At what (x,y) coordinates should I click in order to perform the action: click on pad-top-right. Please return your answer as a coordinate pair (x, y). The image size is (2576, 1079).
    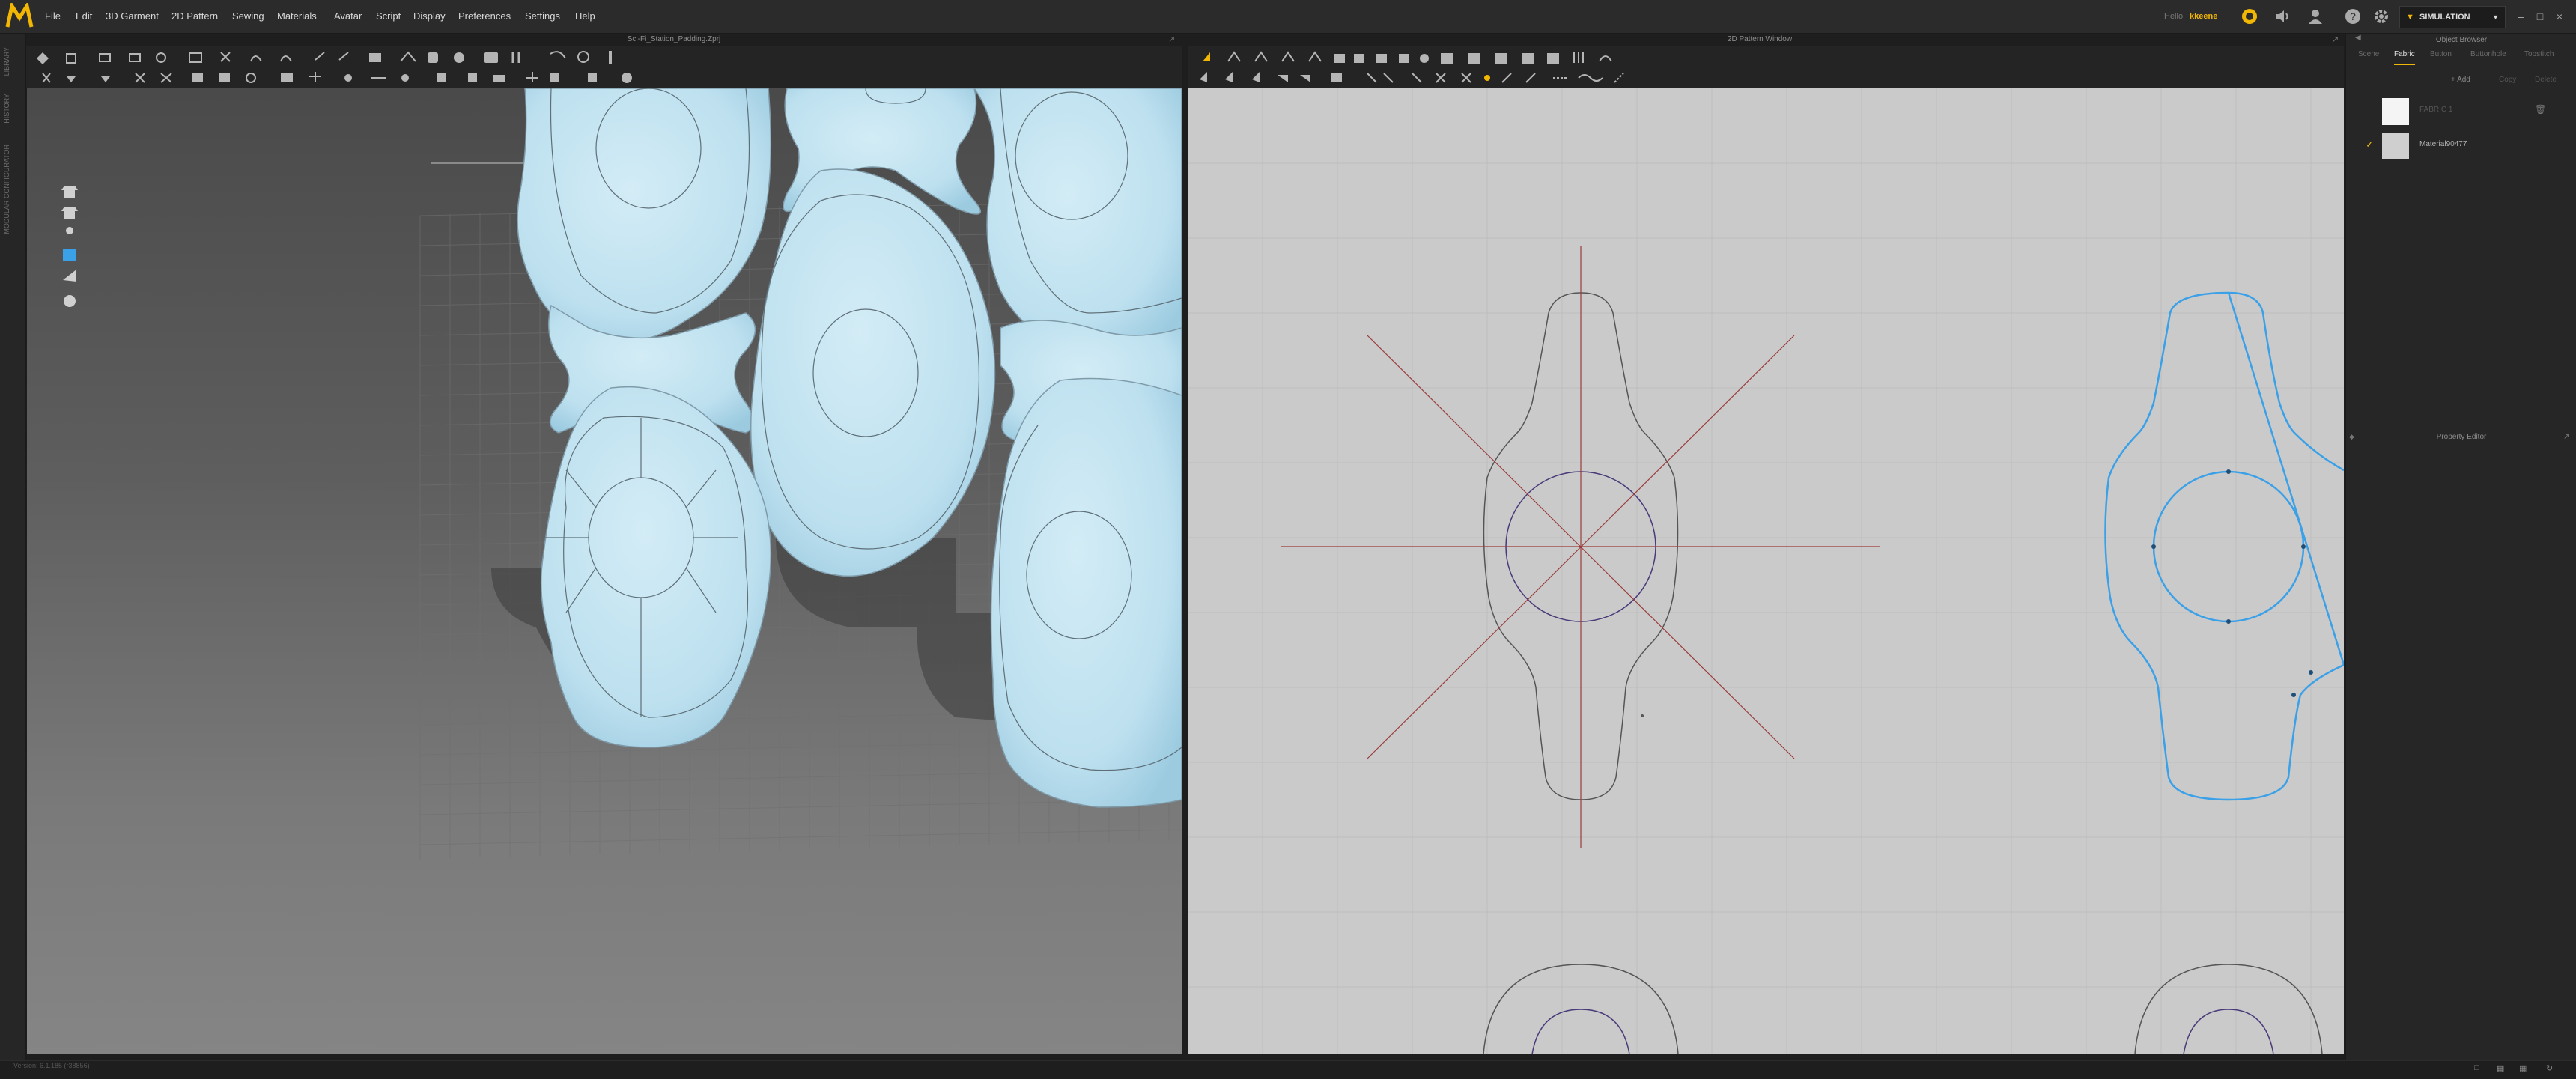
    Looking at the image, I should click on (1077, 221).